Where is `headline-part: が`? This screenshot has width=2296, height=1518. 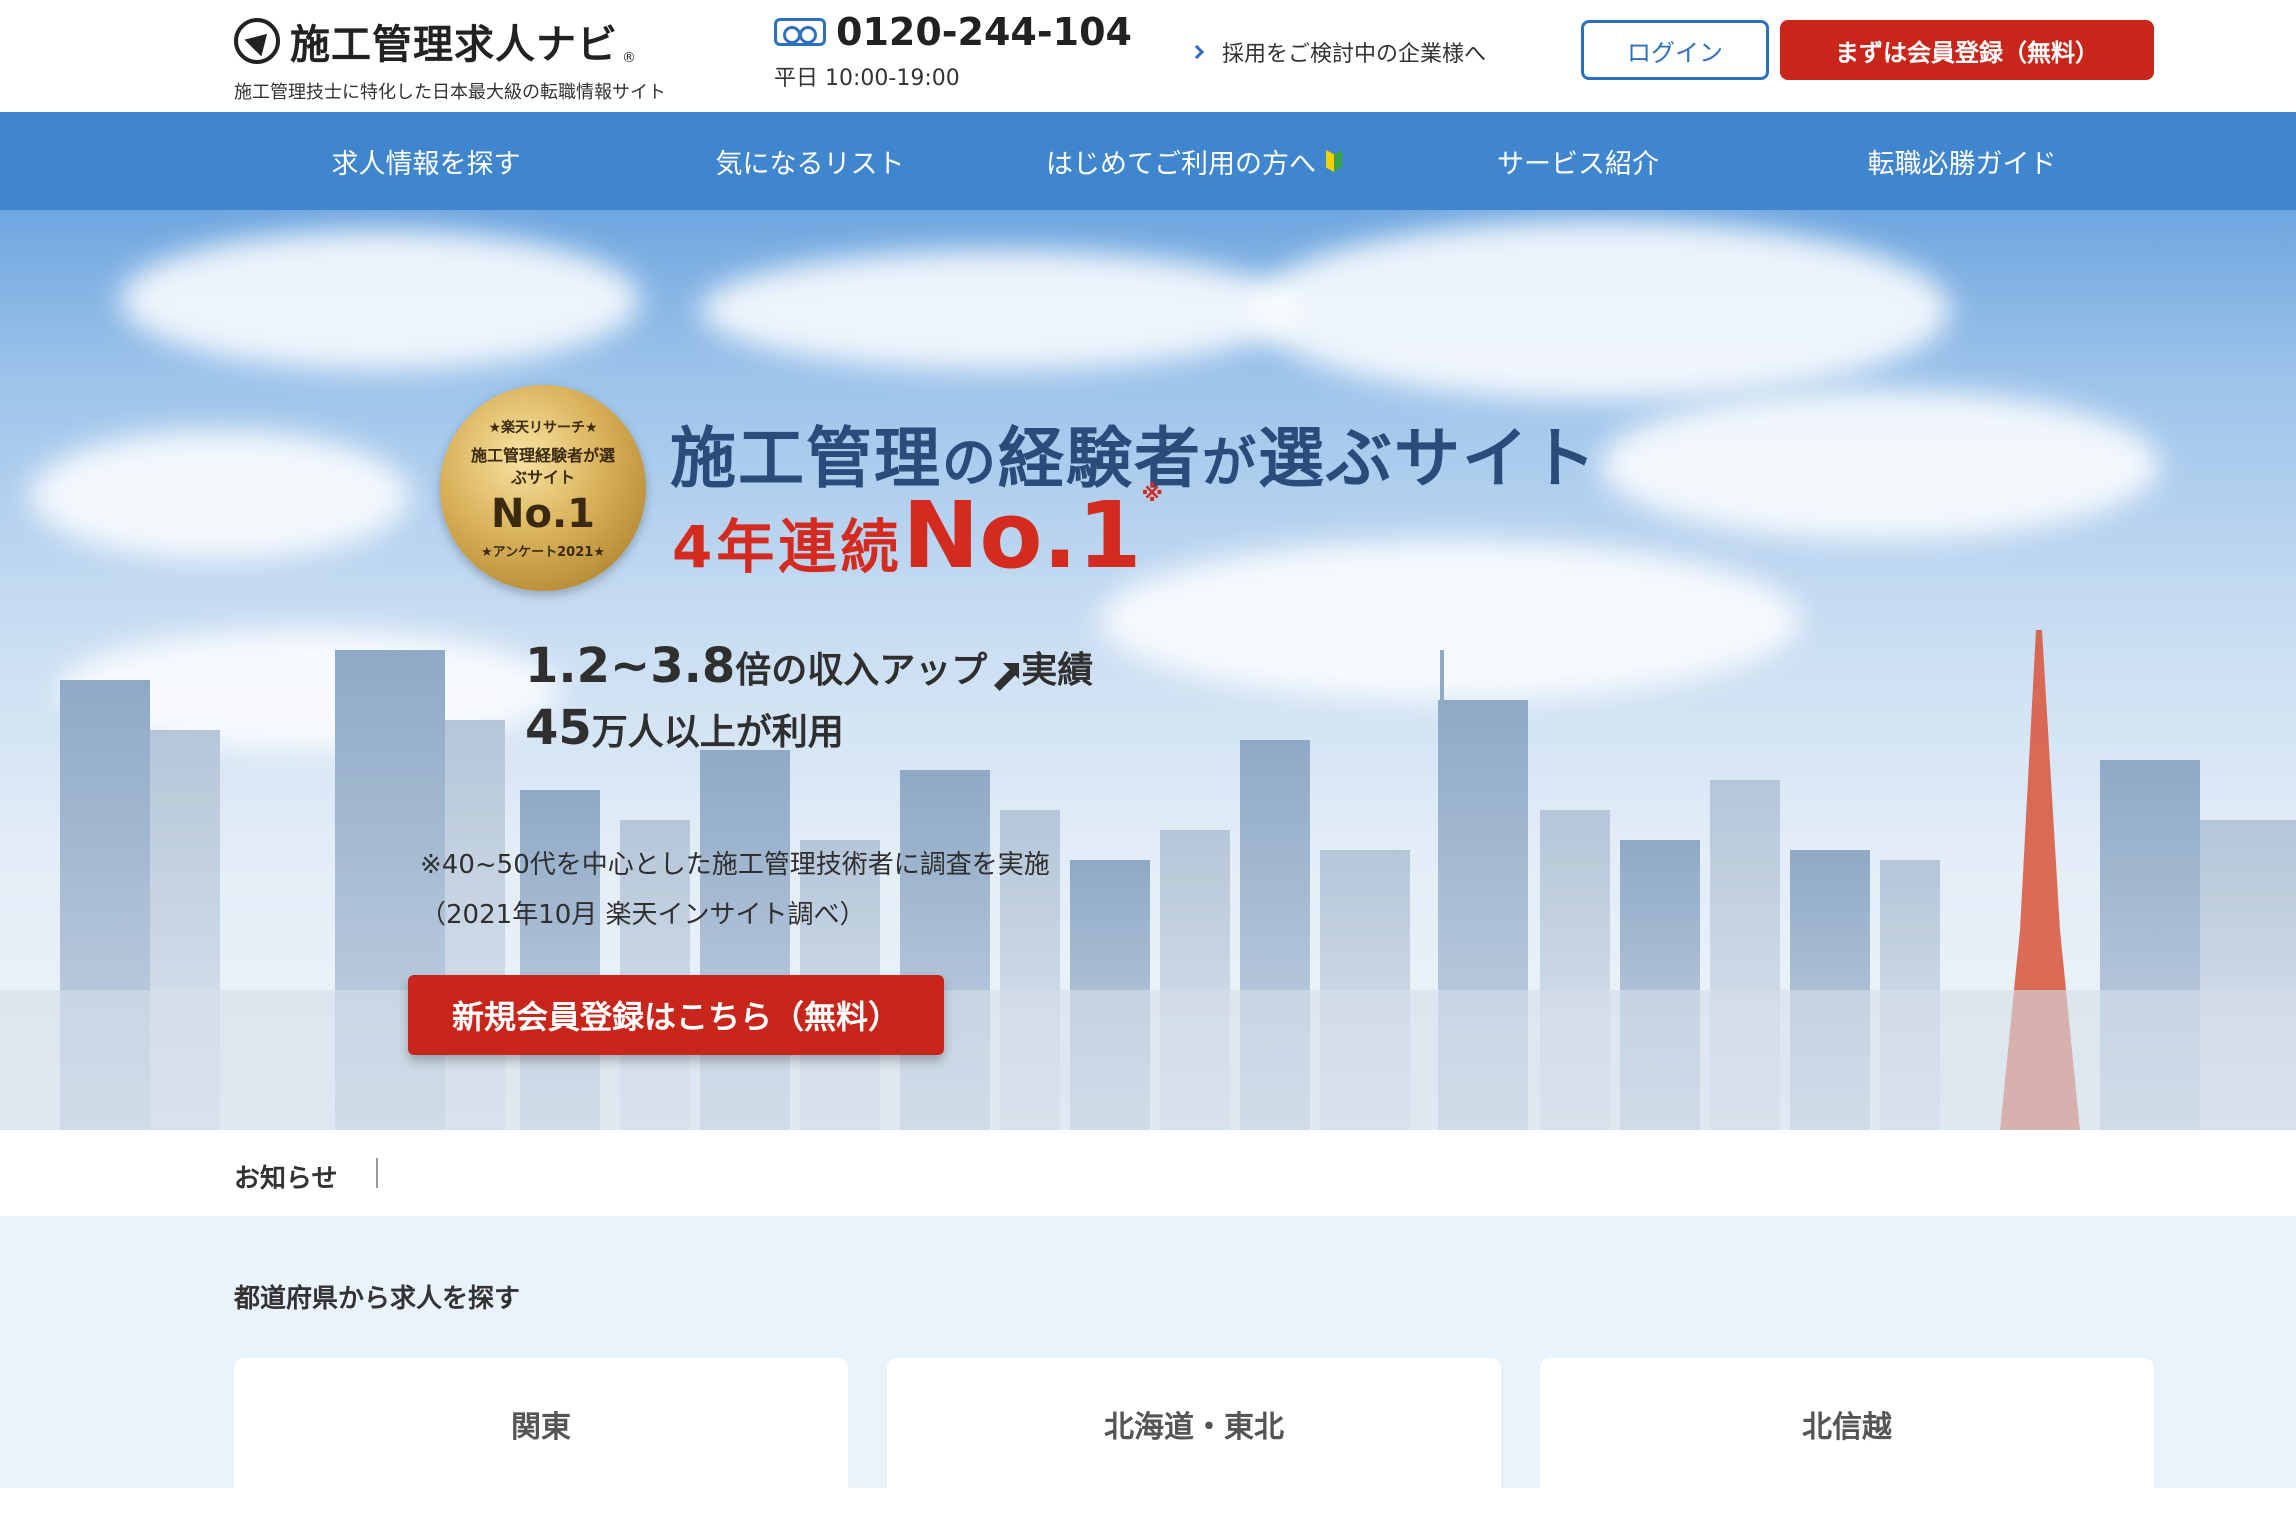 headline-part: が is located at coordinates (1230, 462).